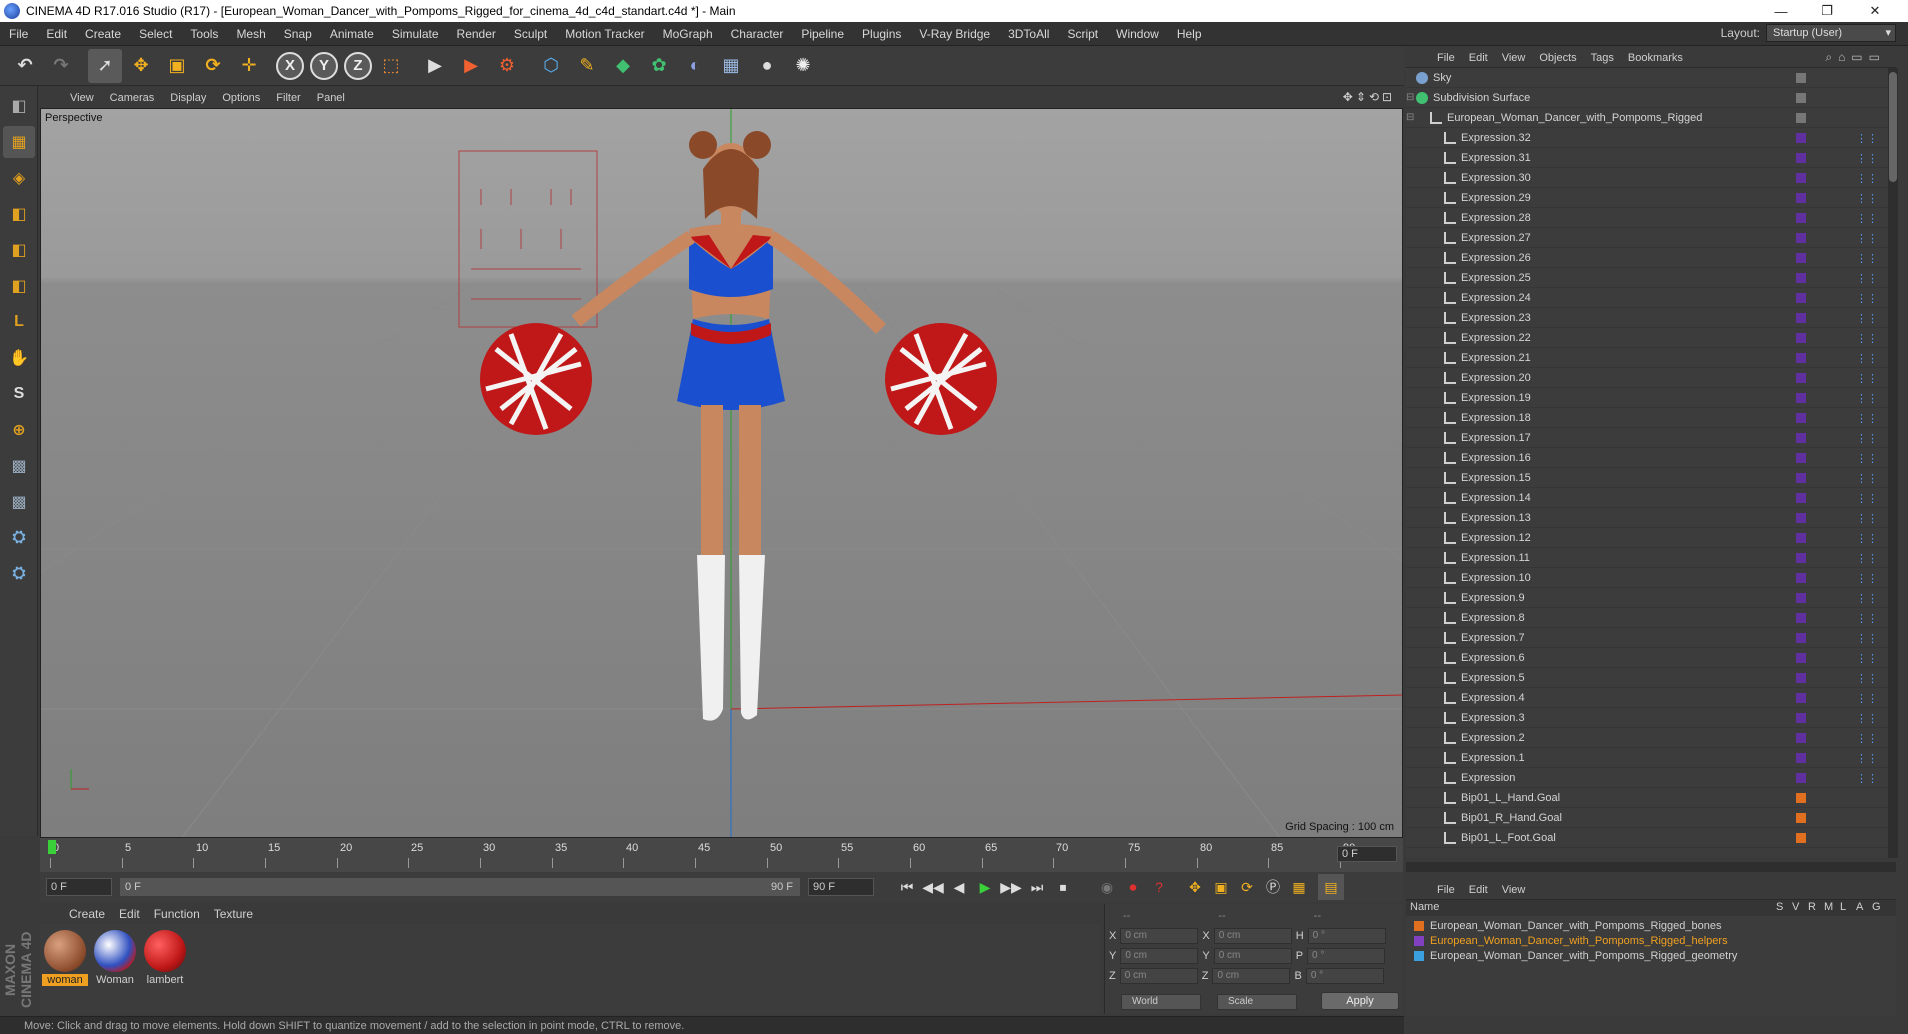 Image resolution: width=1908 pixels, height=1034 pixels. Describe the element at coordinates (233, 914) in the screenshot. I see `material-menu-texture: Texture` at that location.